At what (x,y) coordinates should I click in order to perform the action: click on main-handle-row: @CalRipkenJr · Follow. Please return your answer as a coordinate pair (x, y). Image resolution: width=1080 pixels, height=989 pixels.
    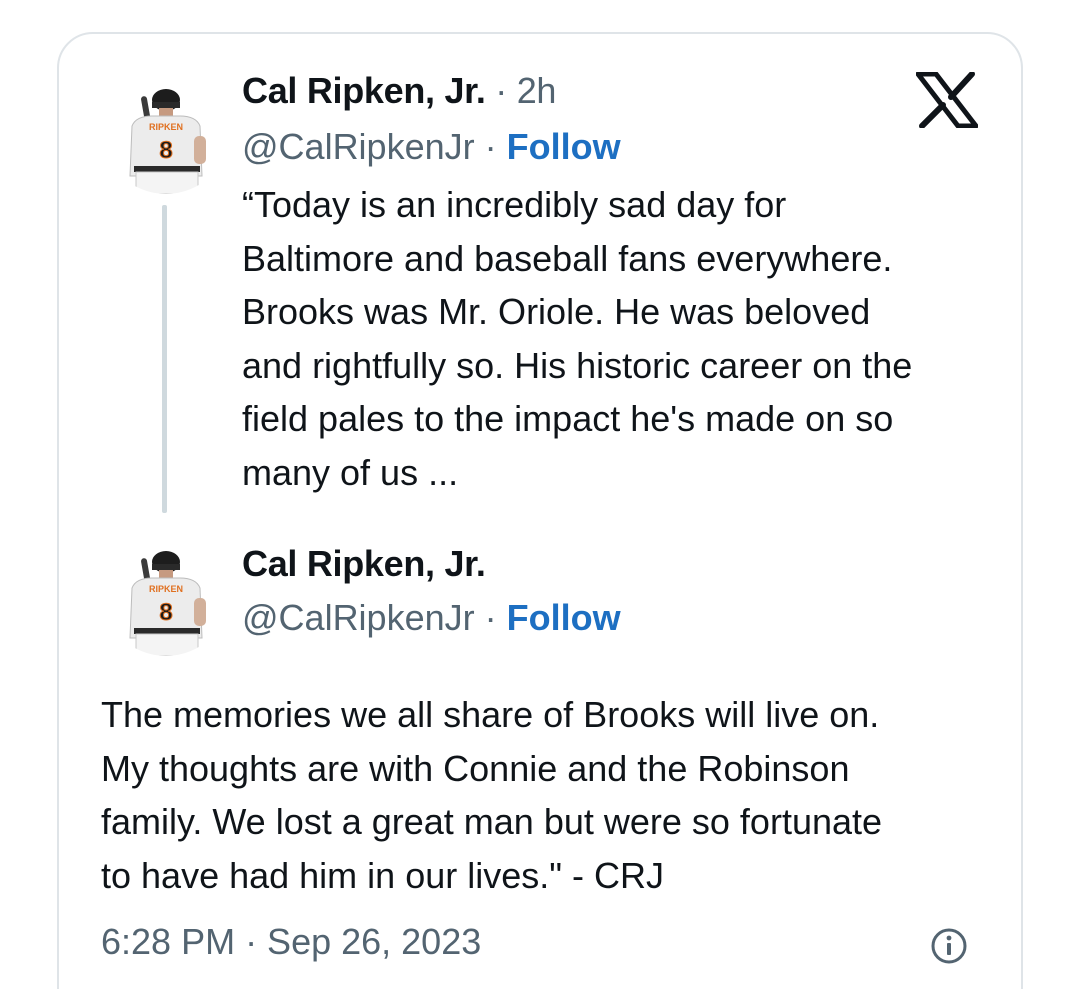
    Looking at the image, I should click on (431, 618).